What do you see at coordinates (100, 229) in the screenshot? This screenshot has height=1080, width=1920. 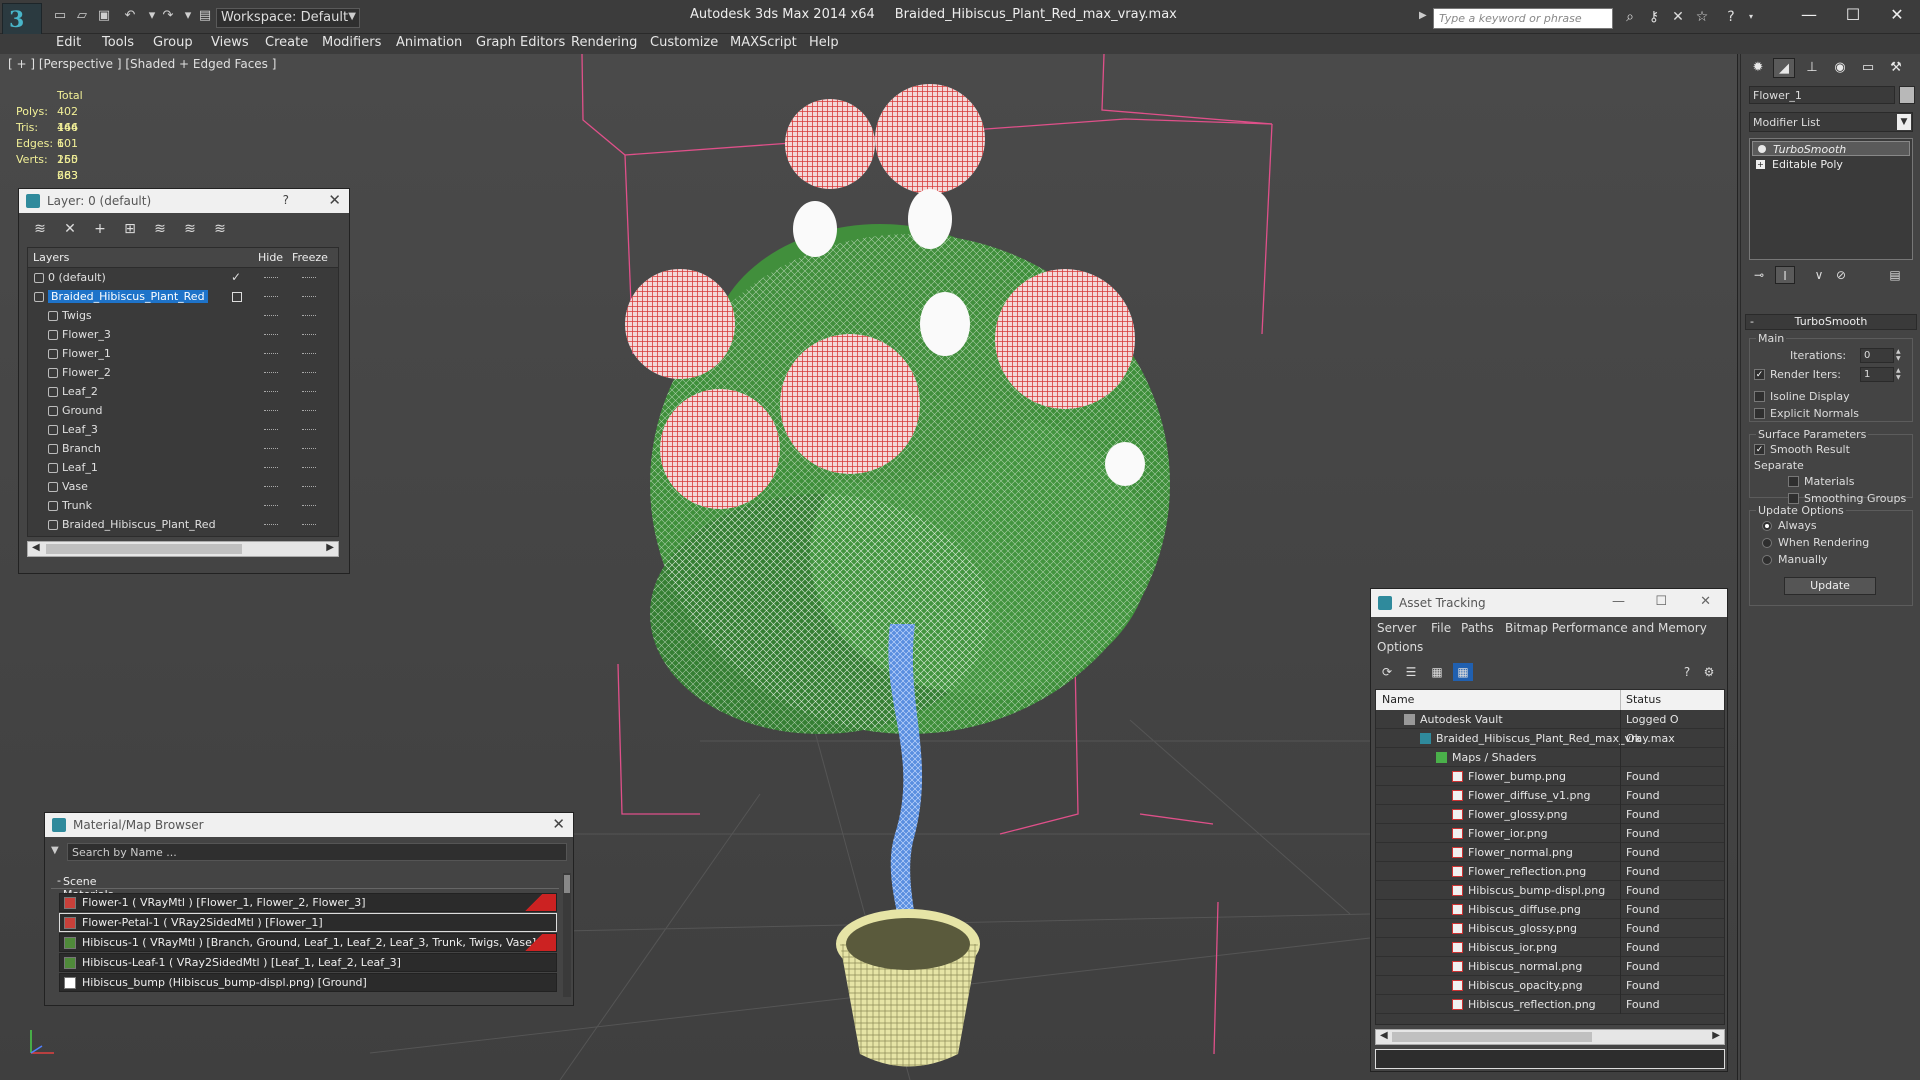 I see `add-to-layer-icon: +` at bounding box center [100, 229].